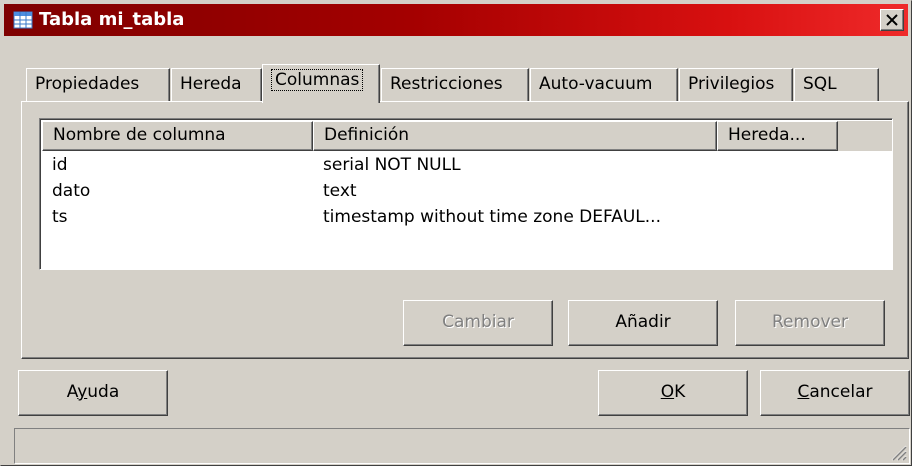  Describe the element at coordinates (810, 323) in the screenshot. I see `remove-column-button: Remover` at that location.